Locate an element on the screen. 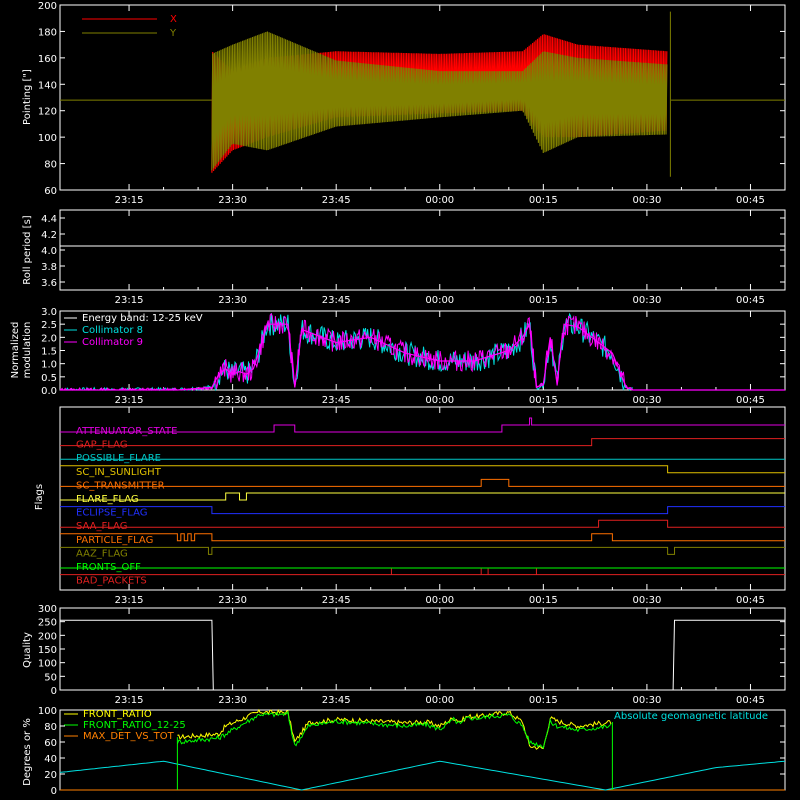 Image resolution: width=800 pixels, height=800 pixels. y-tick-label: 300 is located at coordinates (47, 609).